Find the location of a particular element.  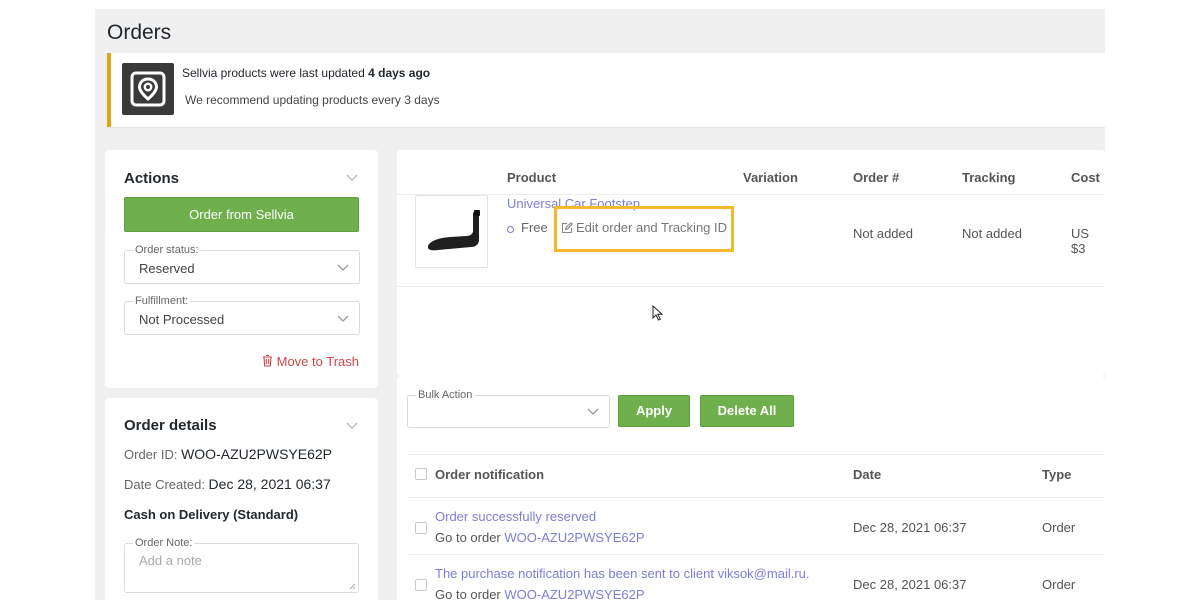

col-variation: Variation is located at coordinates (770, 177).